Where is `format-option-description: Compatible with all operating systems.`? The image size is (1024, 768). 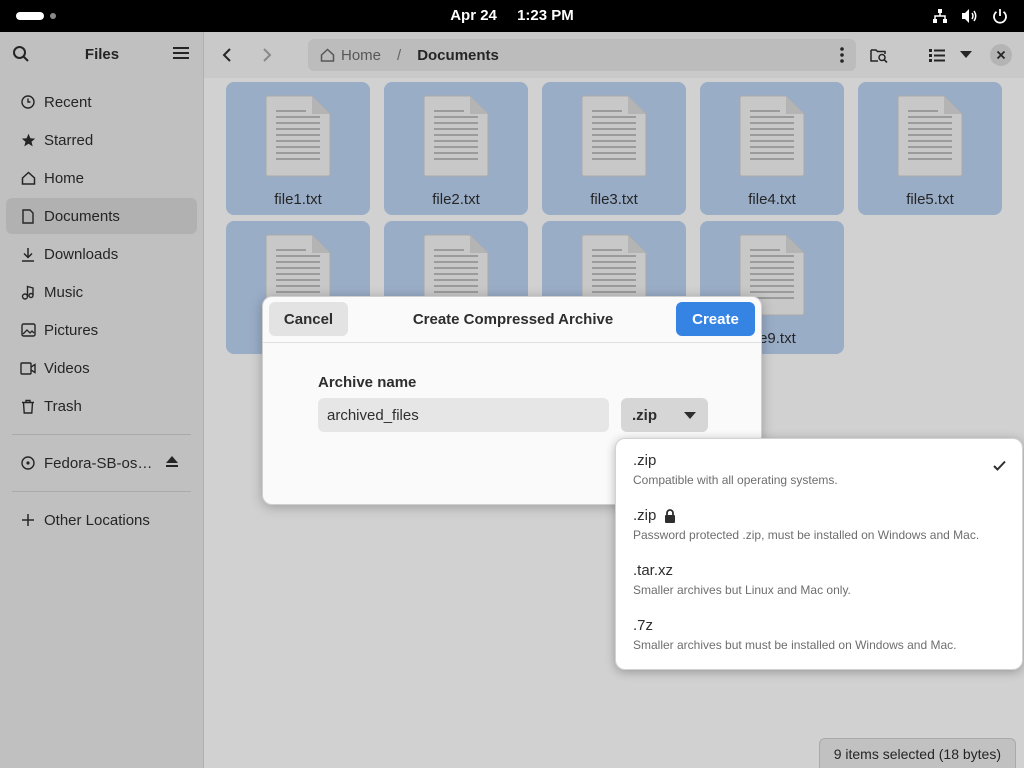
format-option-description: Compatible with all operating systems. is located at coordinates (735, 480).